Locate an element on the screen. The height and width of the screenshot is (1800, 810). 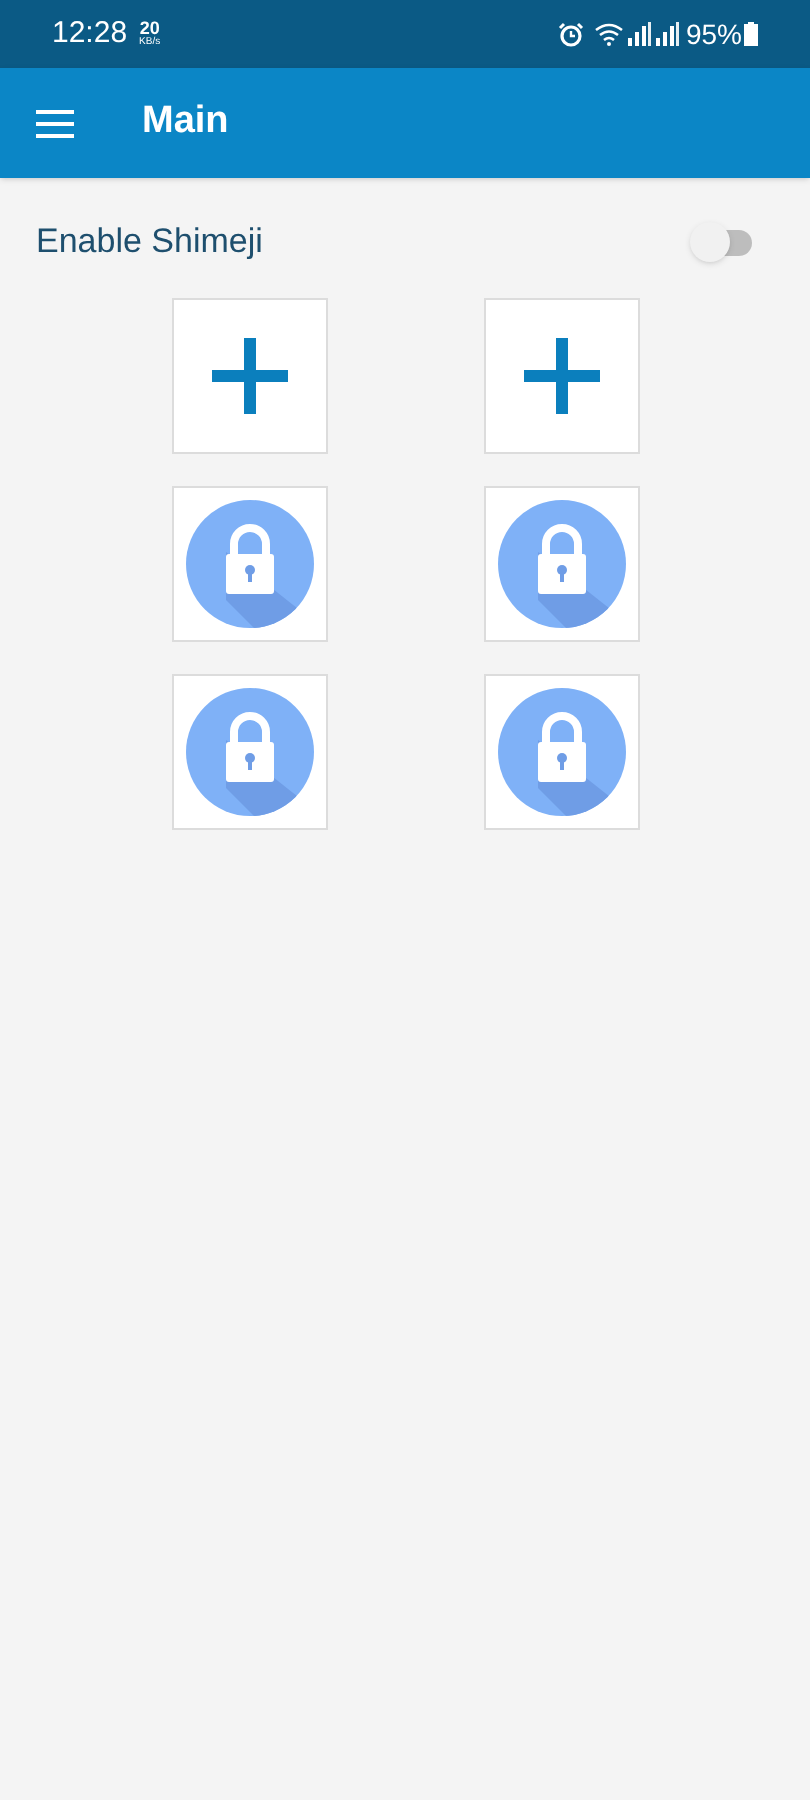
screen-title: Main is located at coordinates (185, 122).